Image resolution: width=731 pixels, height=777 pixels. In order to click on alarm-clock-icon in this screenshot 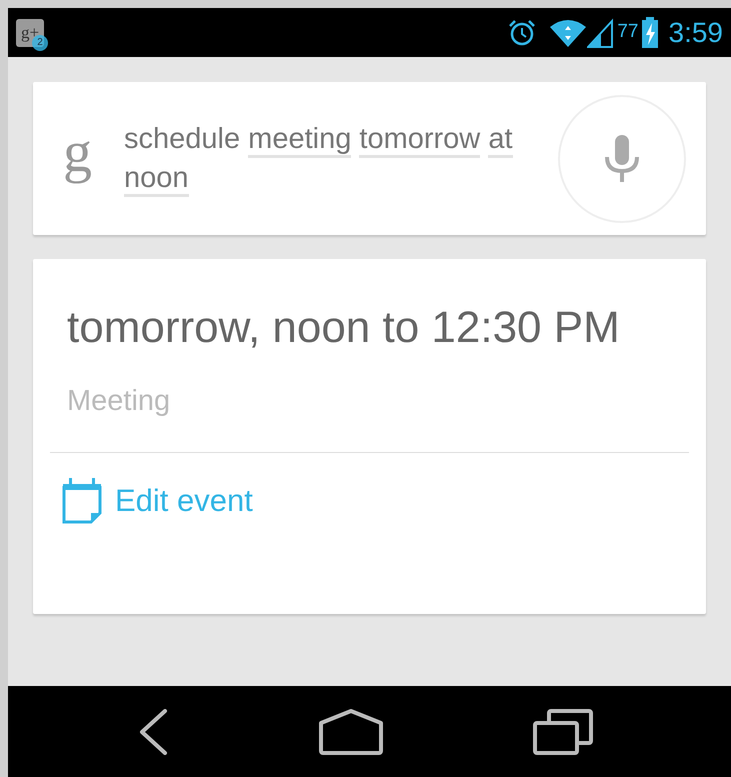, I will do `click(522, 33)`.